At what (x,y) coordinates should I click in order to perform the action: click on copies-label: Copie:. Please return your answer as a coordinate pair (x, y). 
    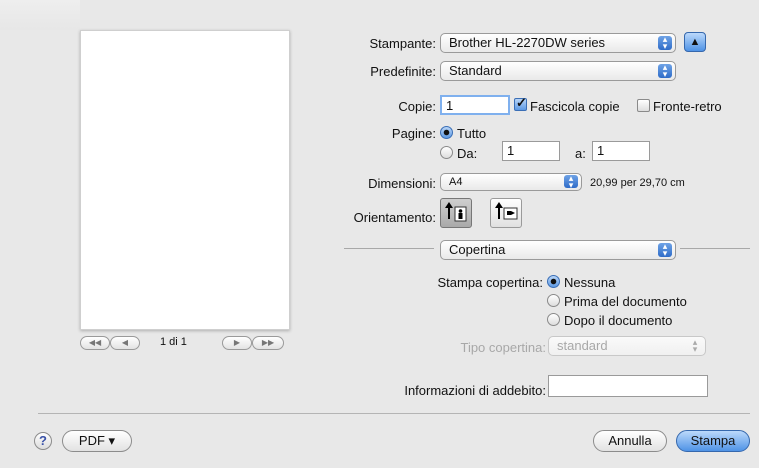
    Looking at the image, I should click on (417, 106).